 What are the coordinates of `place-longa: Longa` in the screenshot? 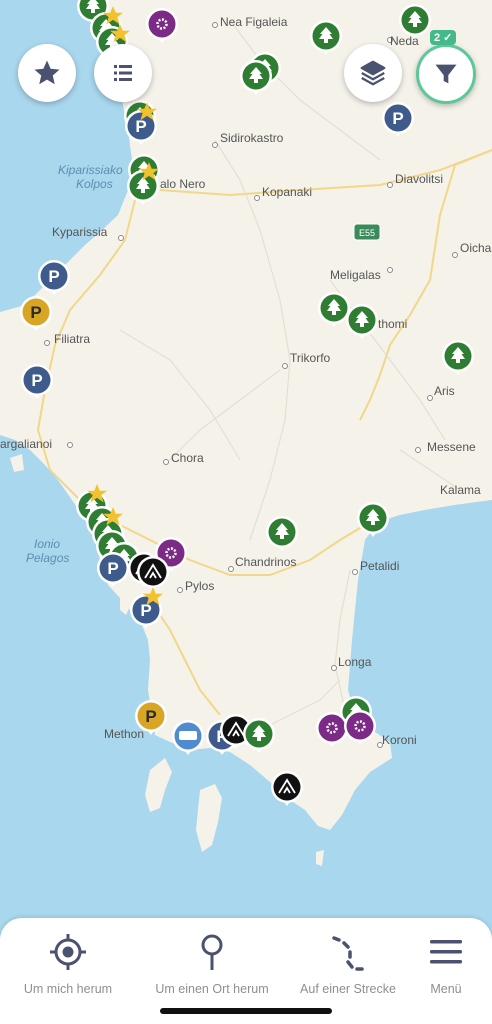 It's located at (355, 662).